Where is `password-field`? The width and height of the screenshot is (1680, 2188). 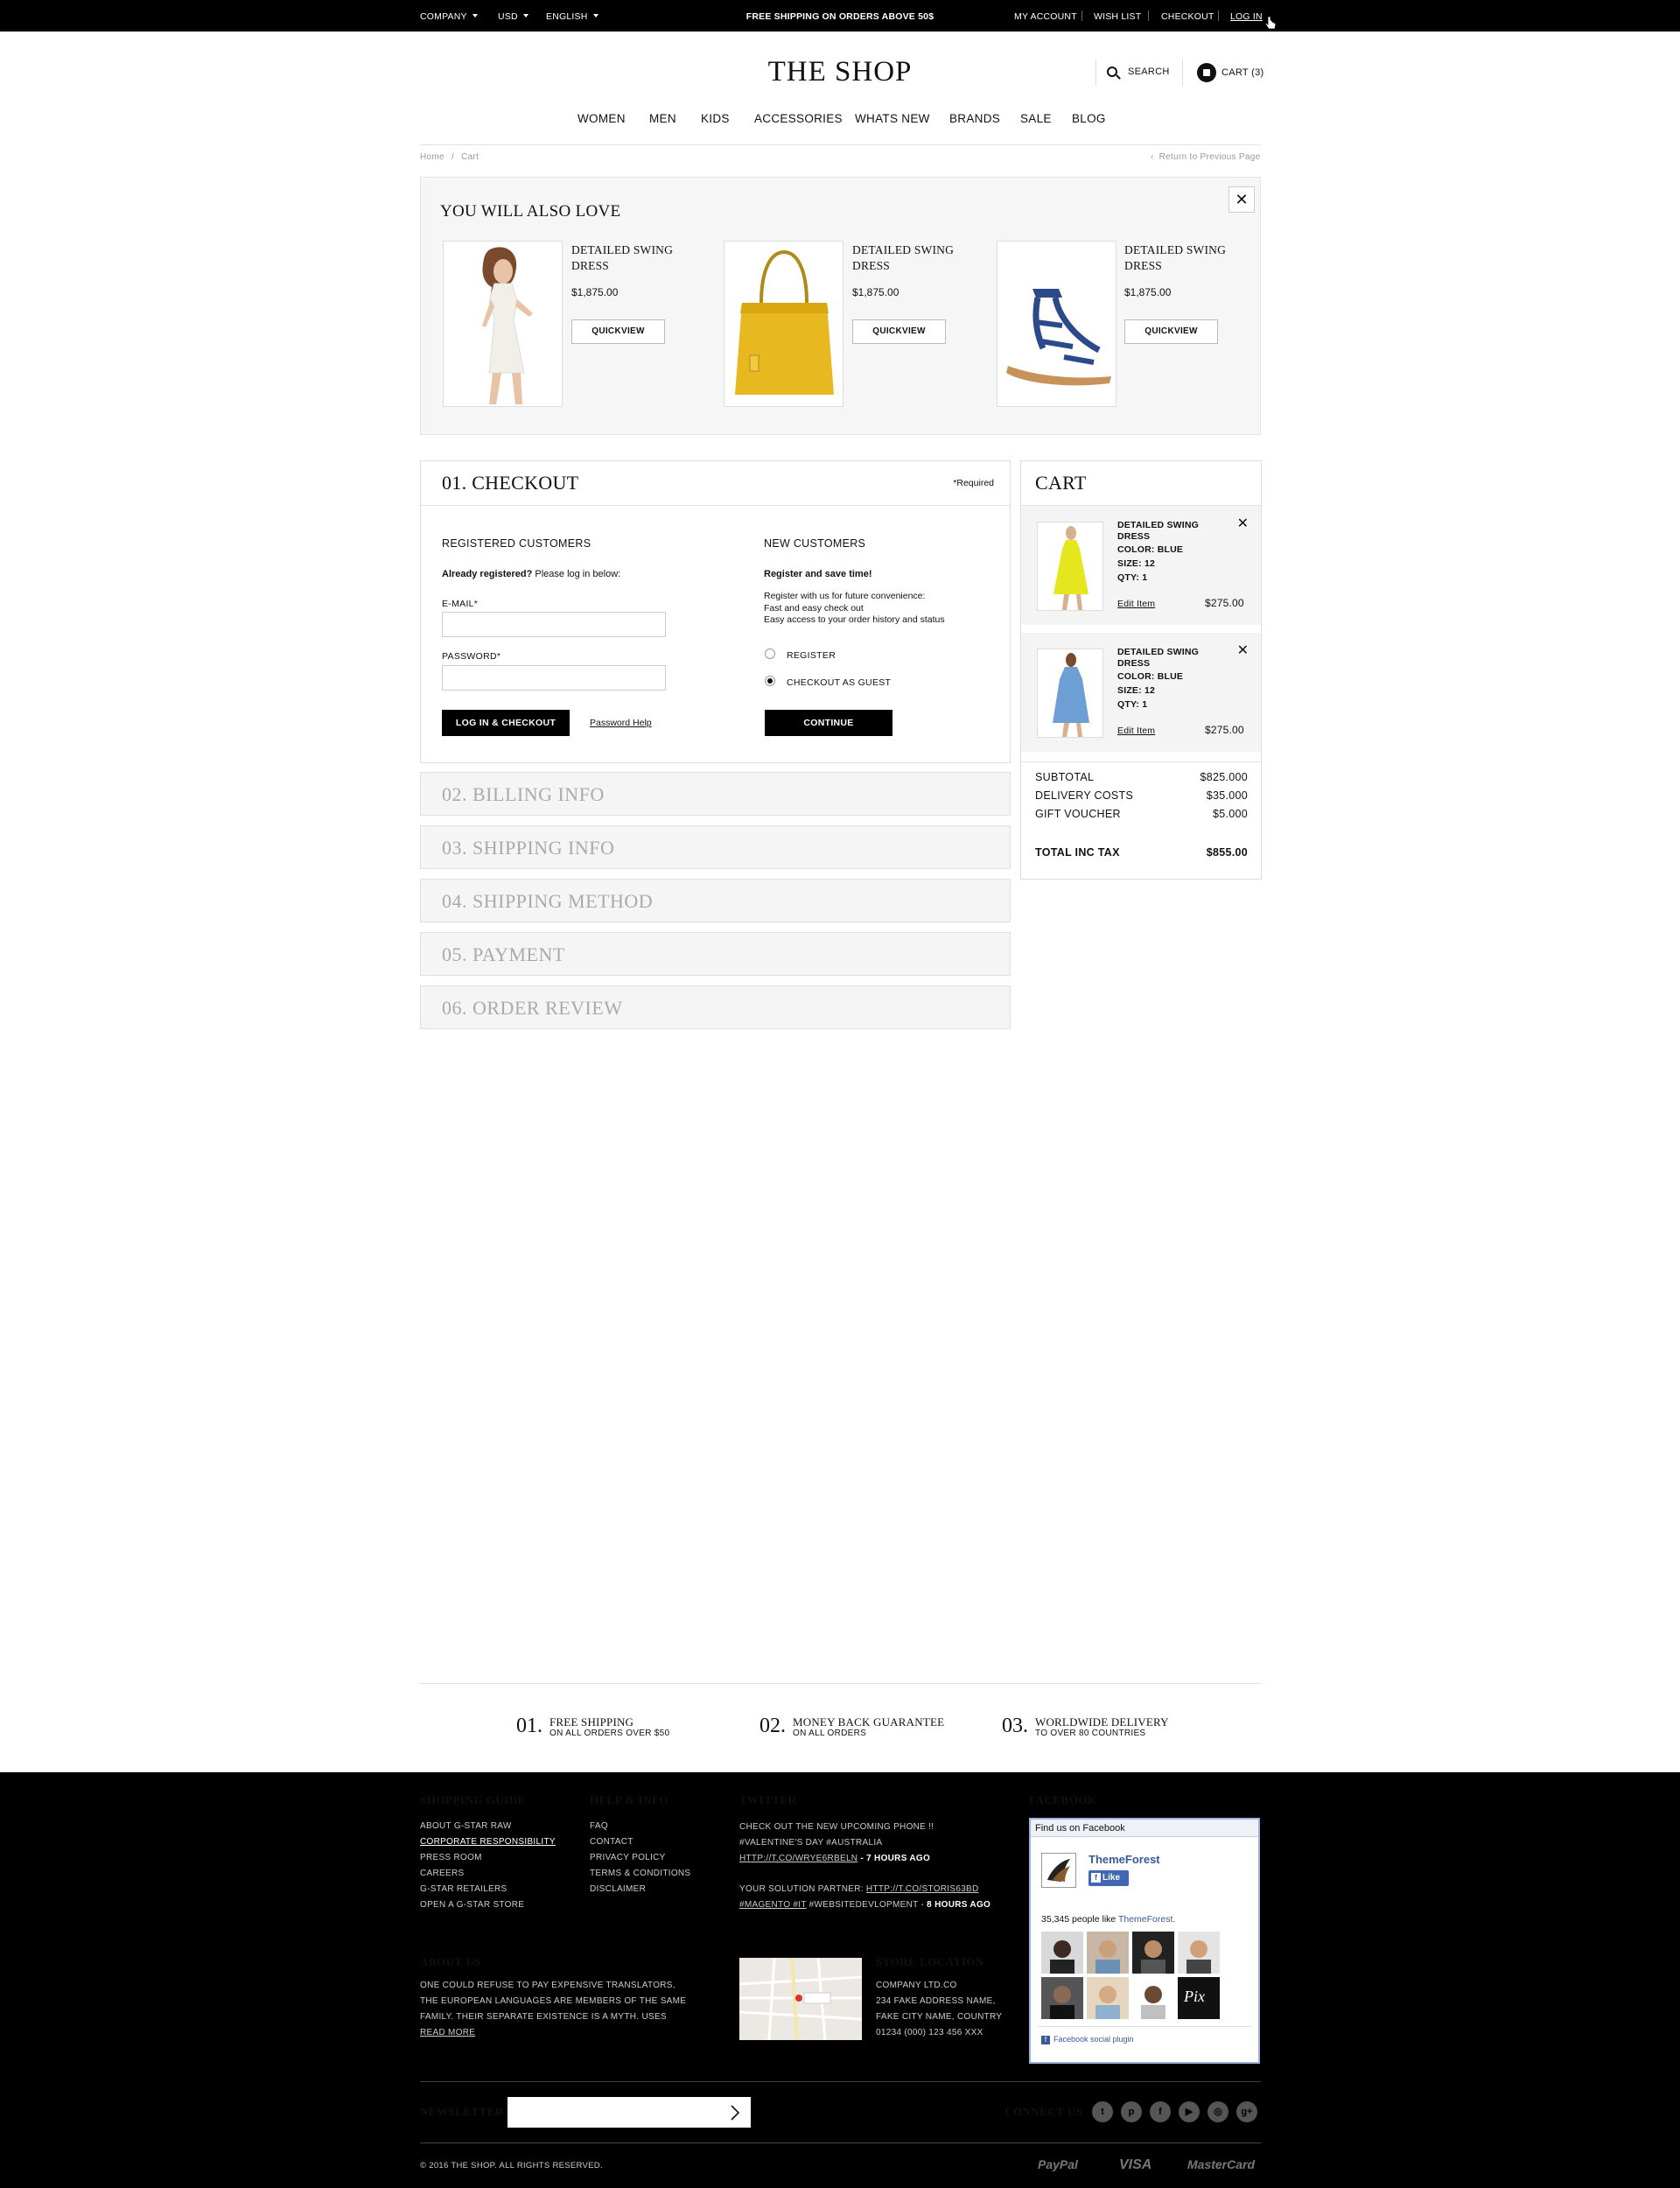
password-field is located at coordinates (554, 678).